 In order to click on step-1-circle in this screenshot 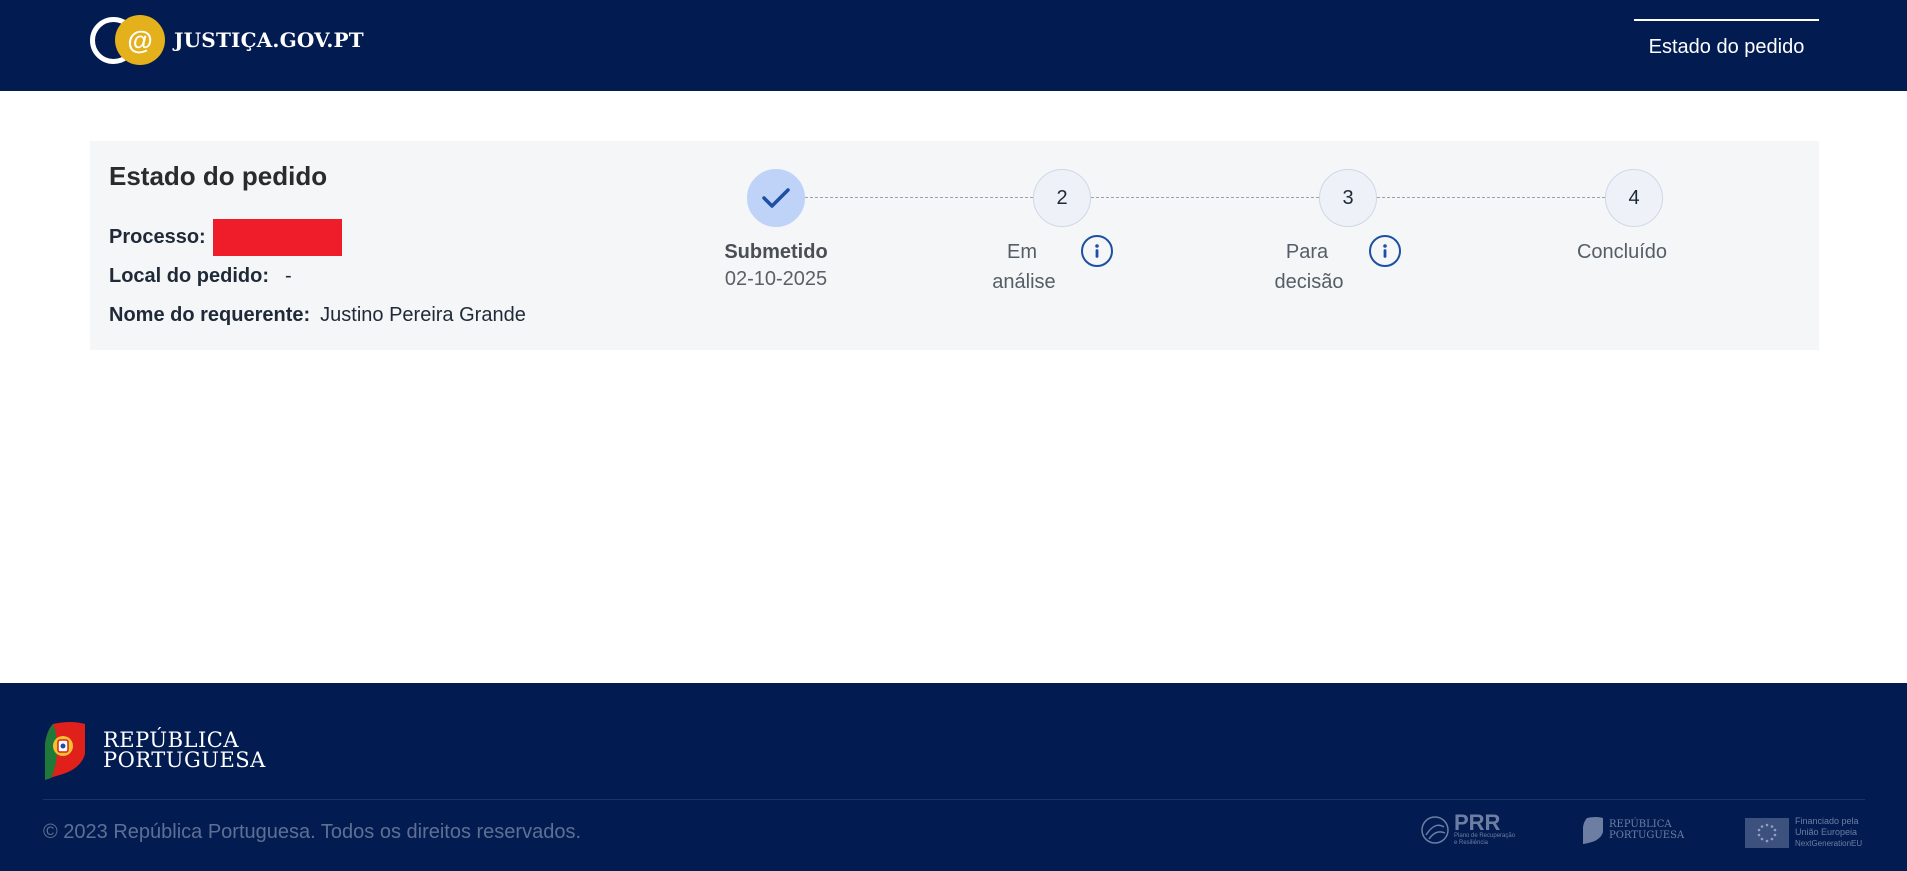, I will do `click(776, 198)`.